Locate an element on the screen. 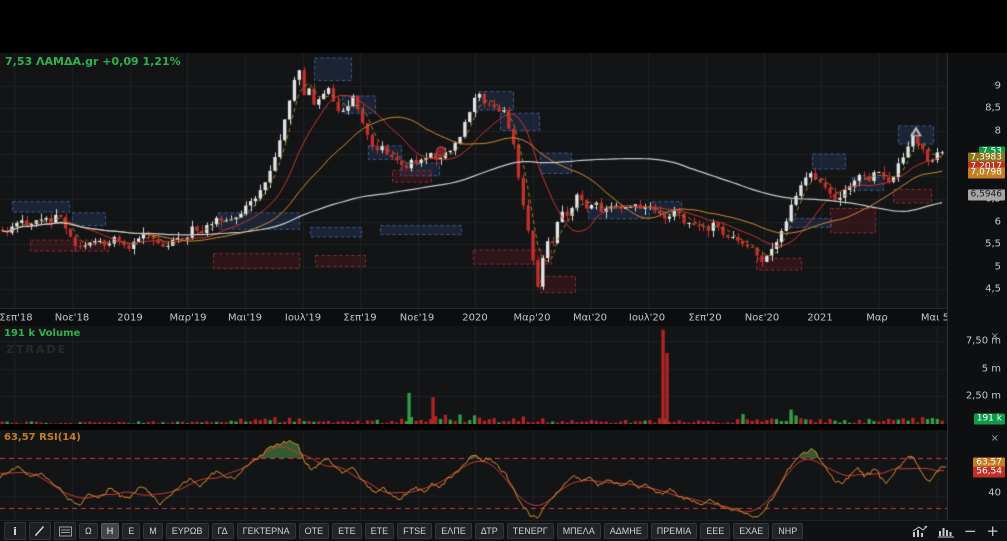  rsi-close-button: × is located at coordinates (995, 439).